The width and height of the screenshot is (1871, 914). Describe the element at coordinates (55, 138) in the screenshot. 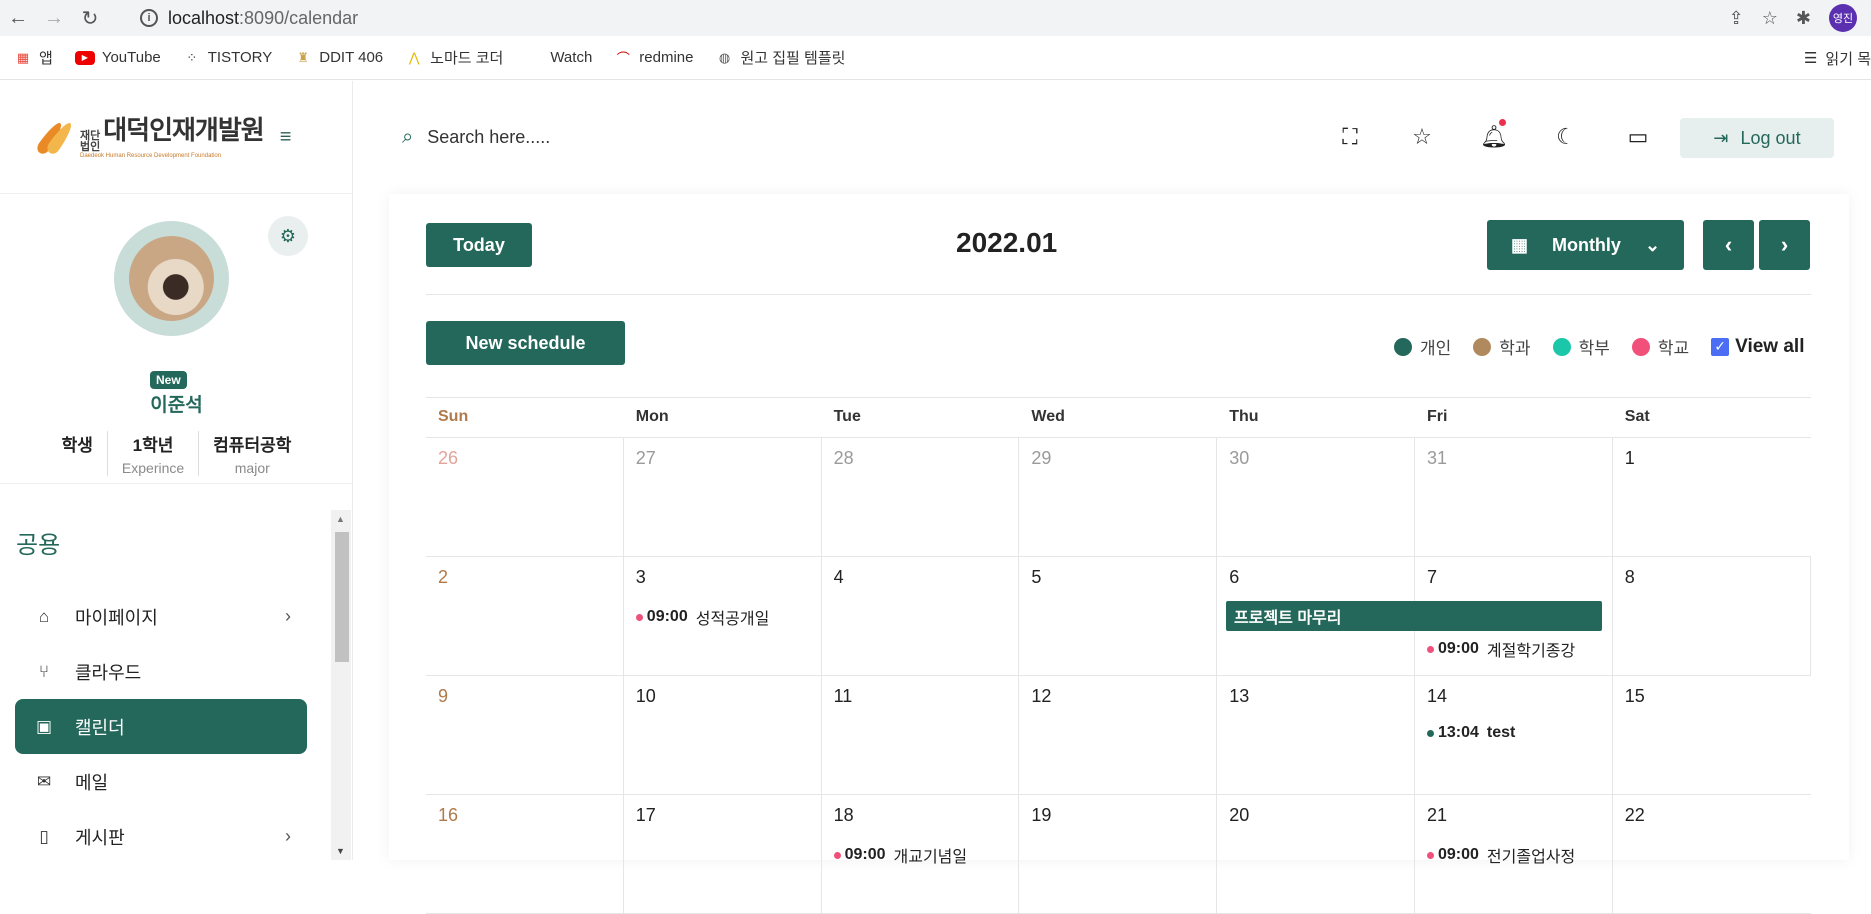

I see `logo-flame-icon` at that location.